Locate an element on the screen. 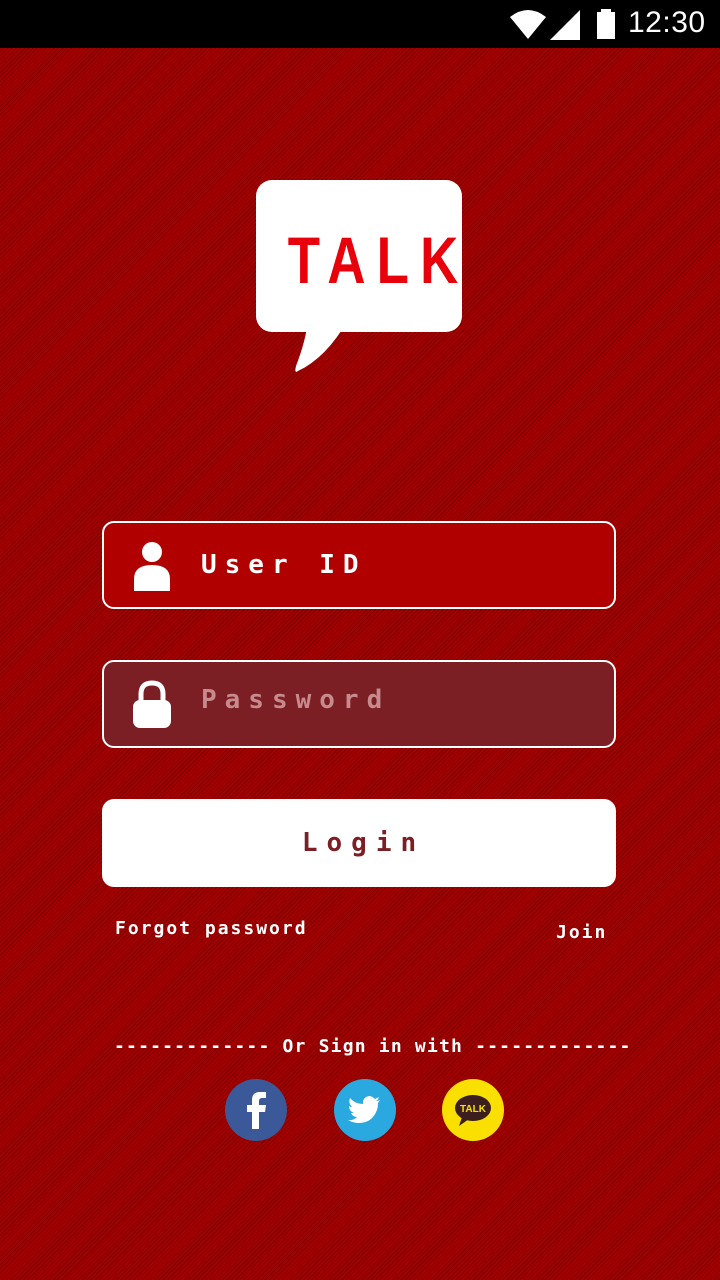  logo-bubble-tail is located at coordinates (321, 346).